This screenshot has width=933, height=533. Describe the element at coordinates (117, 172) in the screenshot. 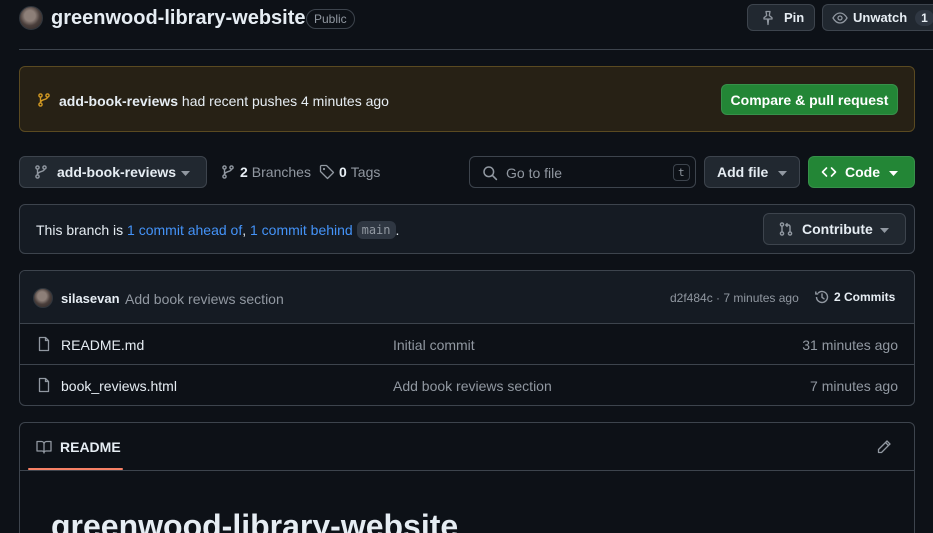

I see `branch-select-label: add-book-reviews` at that location.